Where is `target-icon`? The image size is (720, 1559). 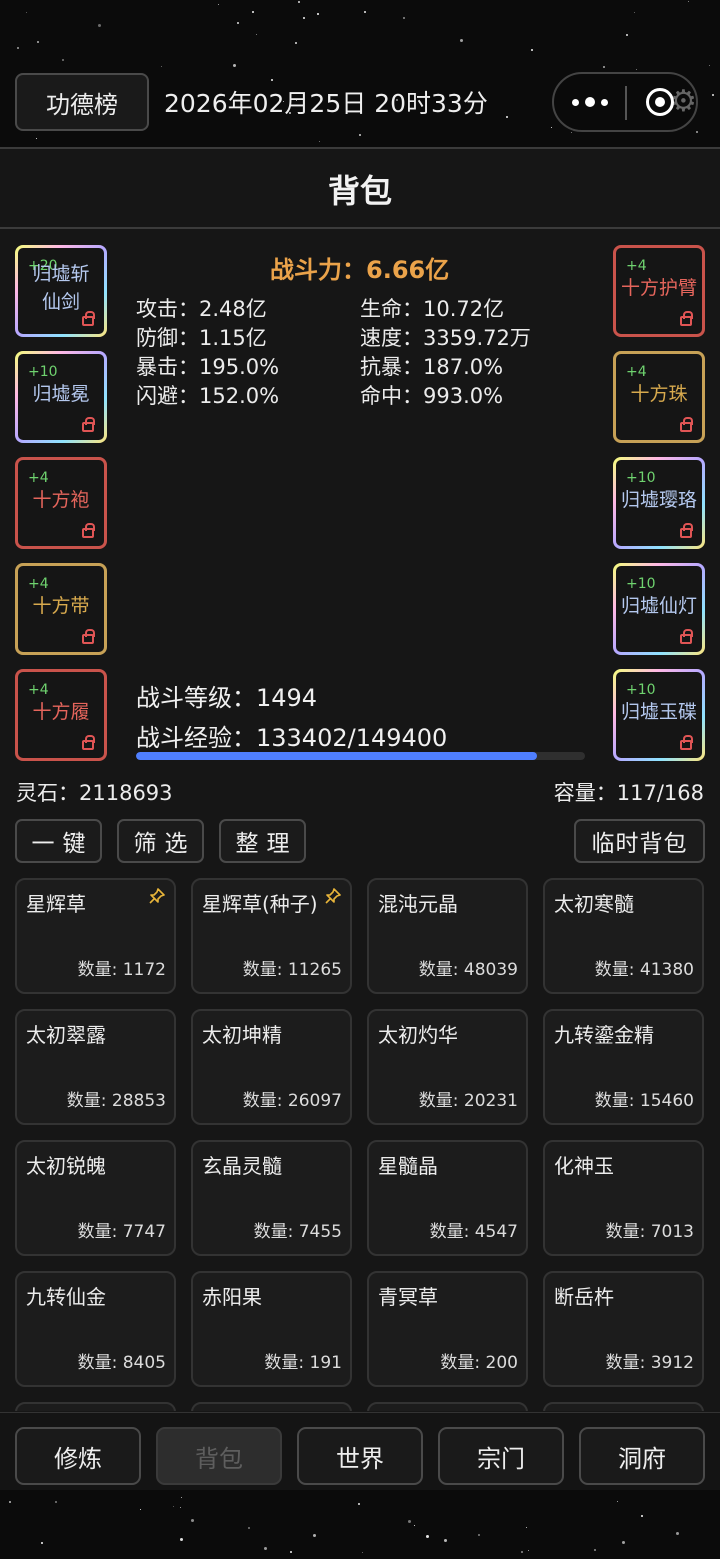 target-icon is located at coordinates (660, 102).